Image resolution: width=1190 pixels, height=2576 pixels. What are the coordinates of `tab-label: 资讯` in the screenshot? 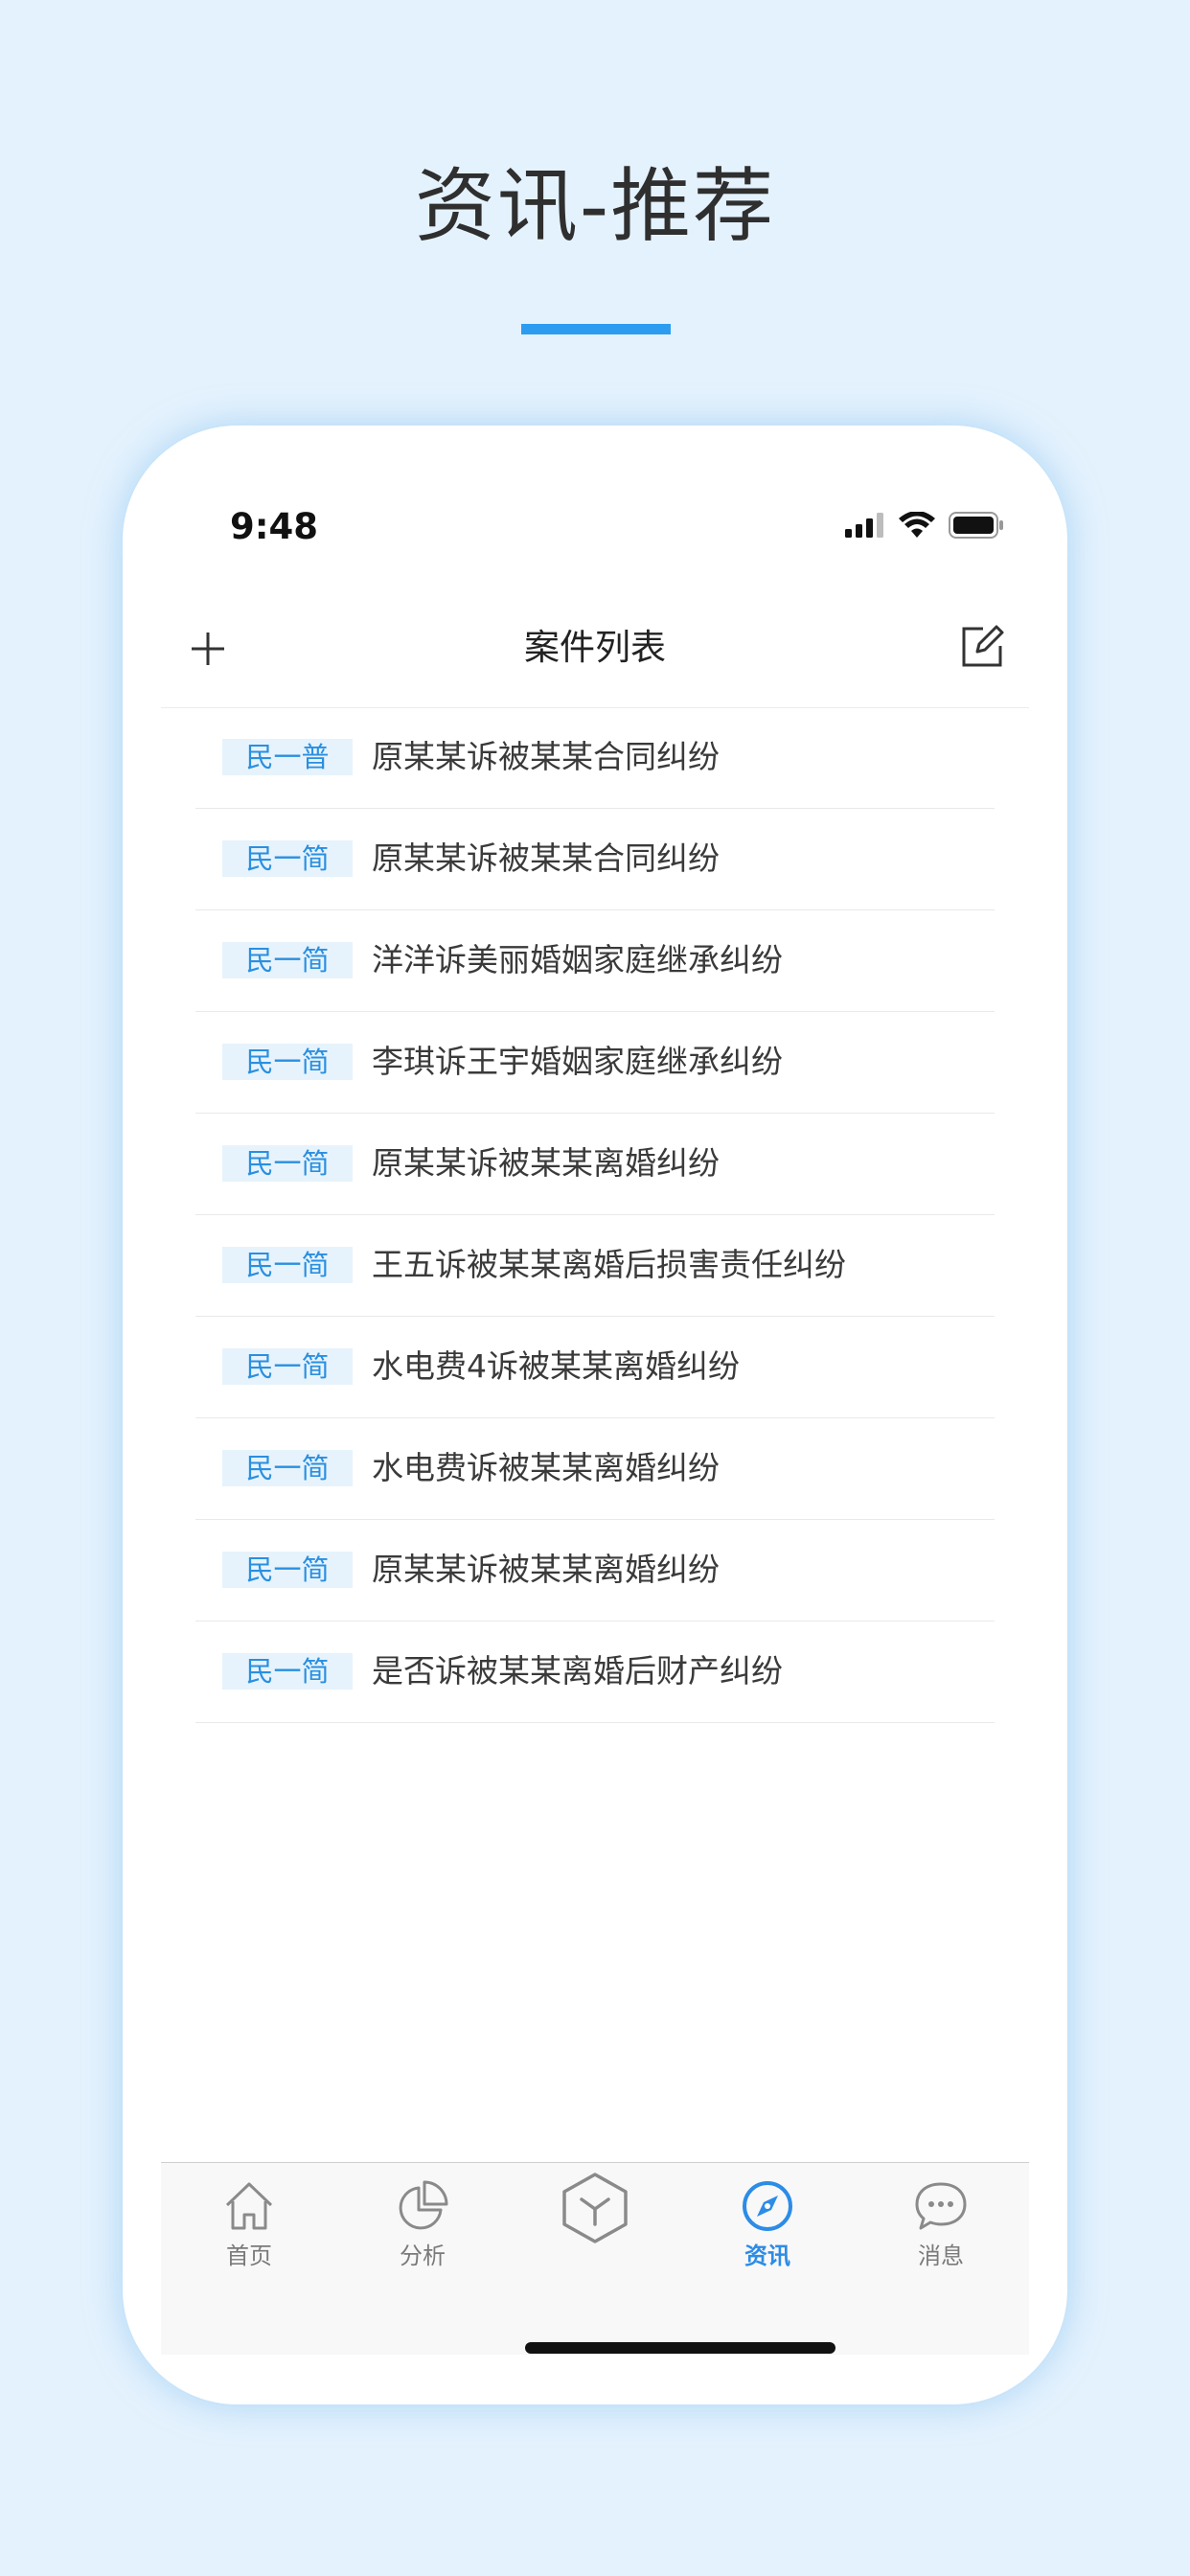 It's located at (767, 2255).